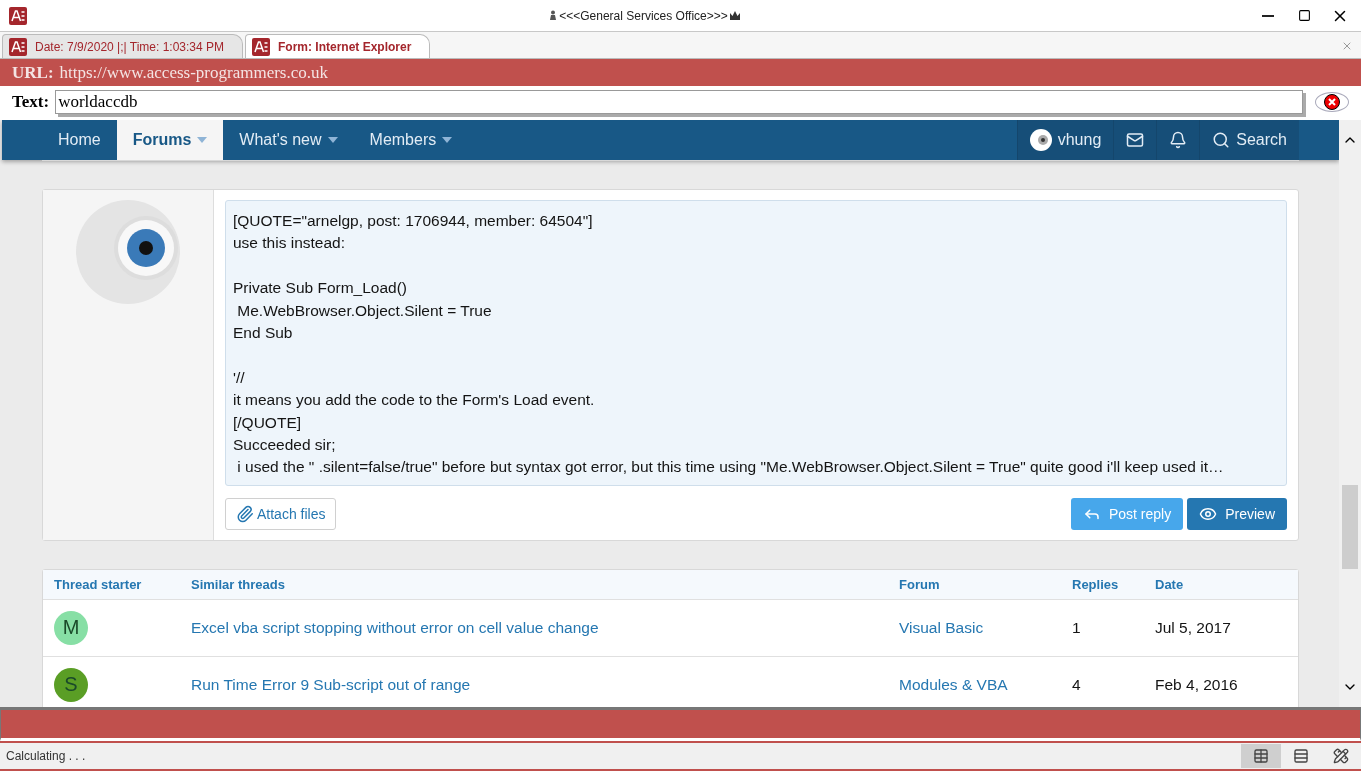  What do you see at coordinates (1170, 584) in the screenshot?
I see `column-header: Date` at bounding box center [1170, 584].